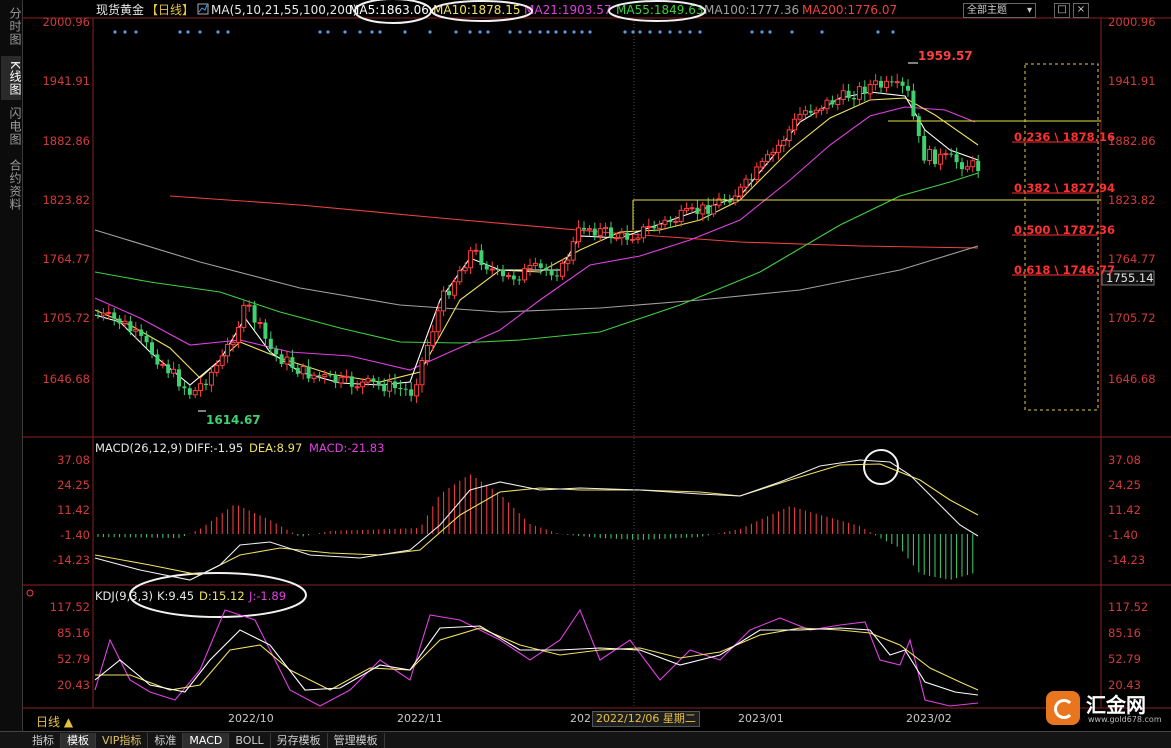 This screenshot has width=1171, height=748. I want to click on theme-dropdown: 全部主题 ▾, so click(999, 10).